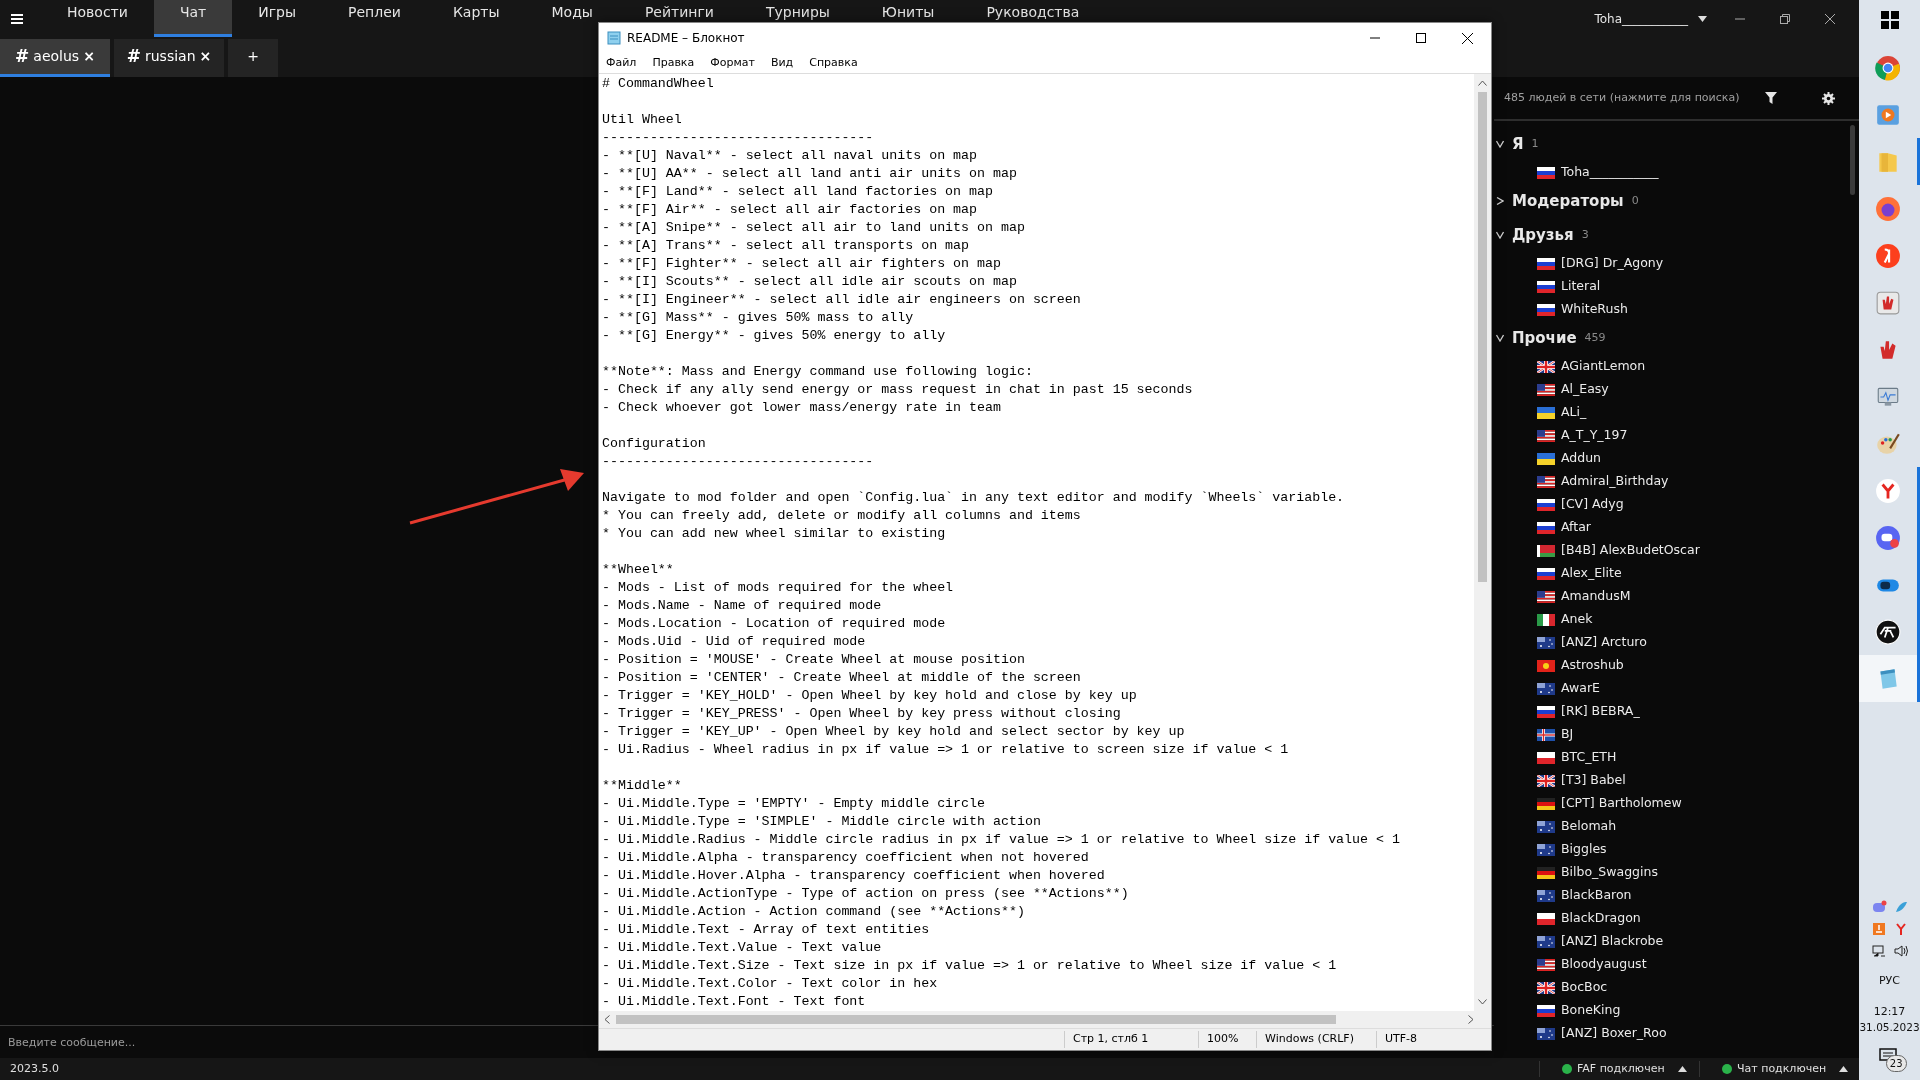 The height and width of the screenshot is (1080, 1920). I want to click on user-name: BTC_ETH, so click(1589, 757).